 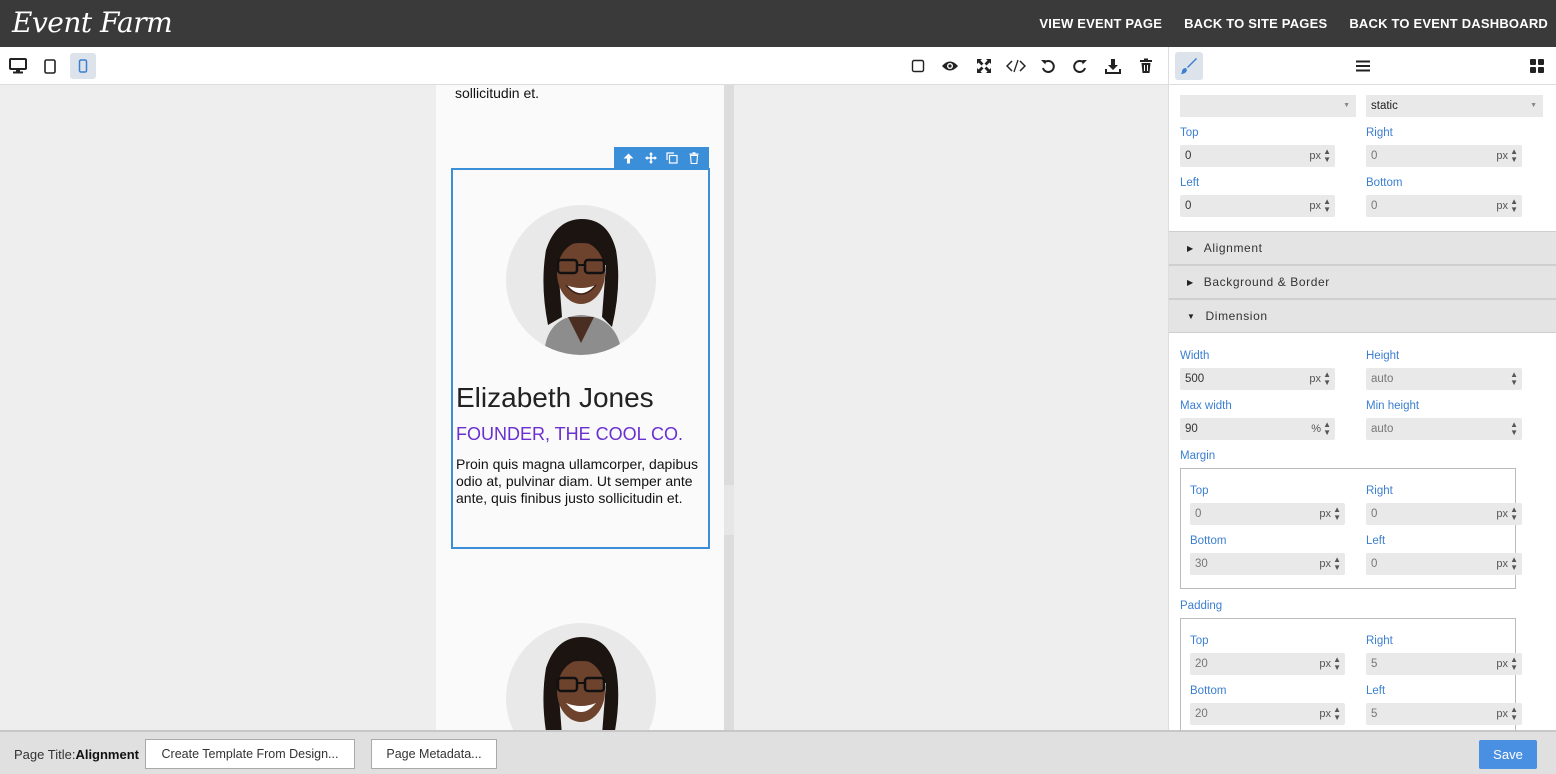 I want to click on margin-top-value: 0, so click(x=1198, y=514).